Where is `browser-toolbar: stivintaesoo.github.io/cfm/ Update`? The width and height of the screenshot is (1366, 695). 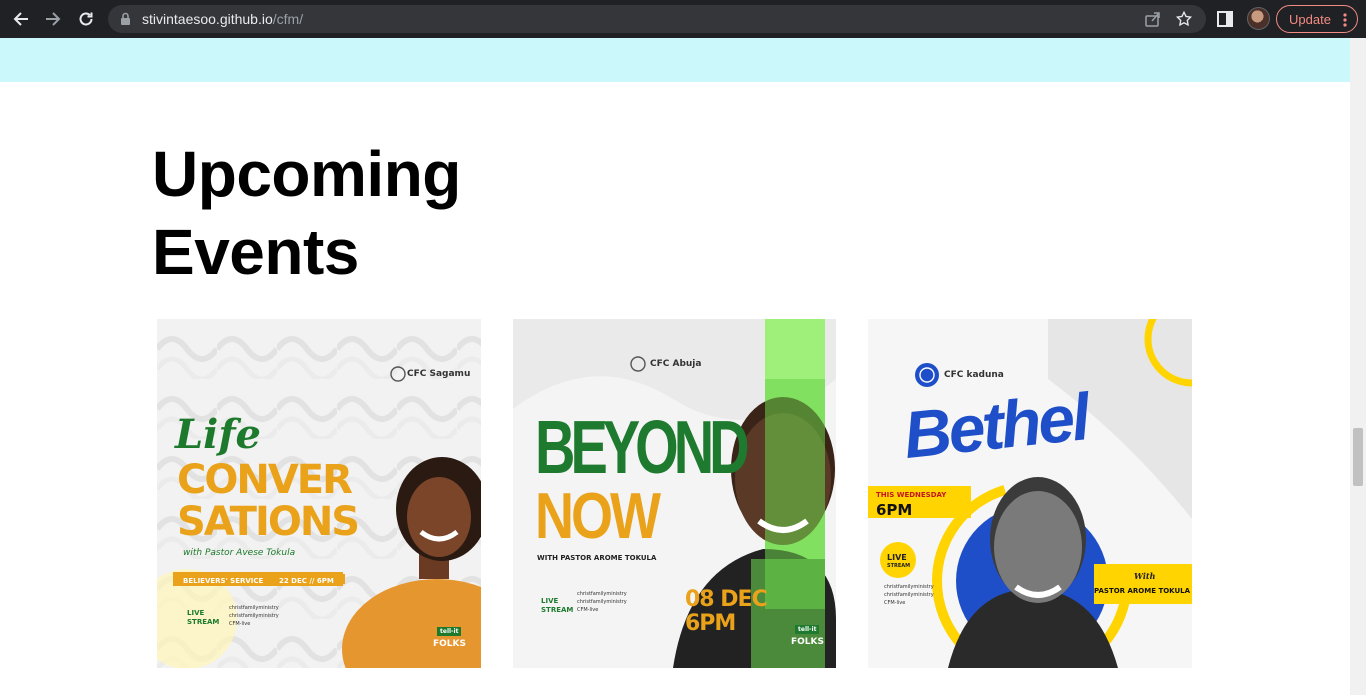
browser-toolbar: stivintaesoo.github.io/cfm/ Update is located at coordinates (683, 19).